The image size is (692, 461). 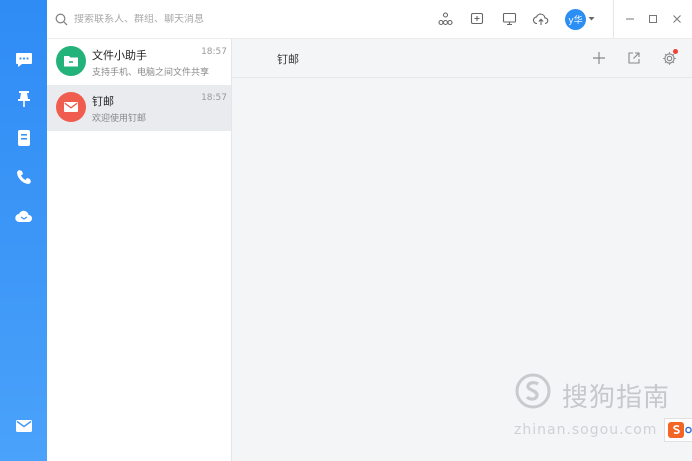 I want to click on cloud-icon, so click(x=24, y=216).